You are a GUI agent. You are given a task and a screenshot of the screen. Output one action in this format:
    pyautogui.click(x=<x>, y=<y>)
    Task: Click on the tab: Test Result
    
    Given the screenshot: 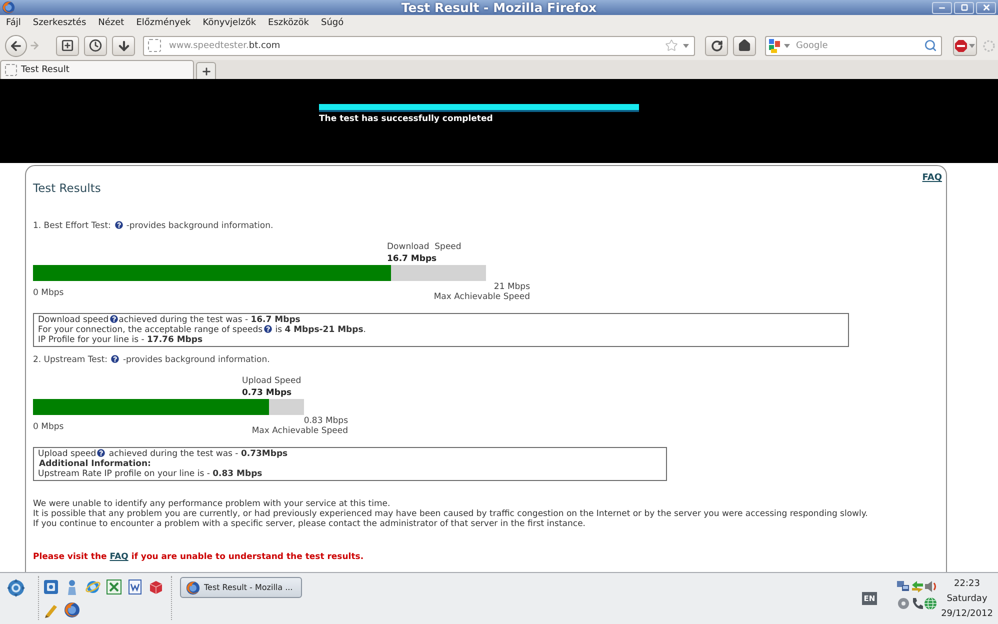 What is the action you would take?
    pyautogui.click(x=97, y=69)
    